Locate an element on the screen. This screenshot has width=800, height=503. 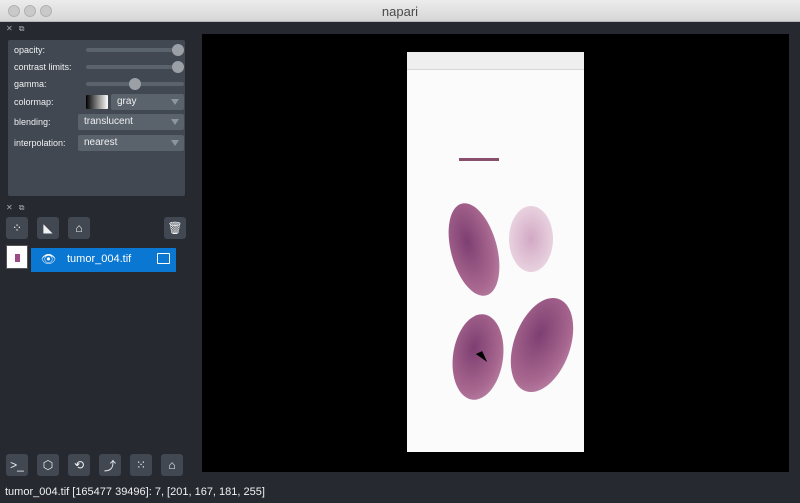
gamma-label: gamma: is located at coordinates (30, 84).